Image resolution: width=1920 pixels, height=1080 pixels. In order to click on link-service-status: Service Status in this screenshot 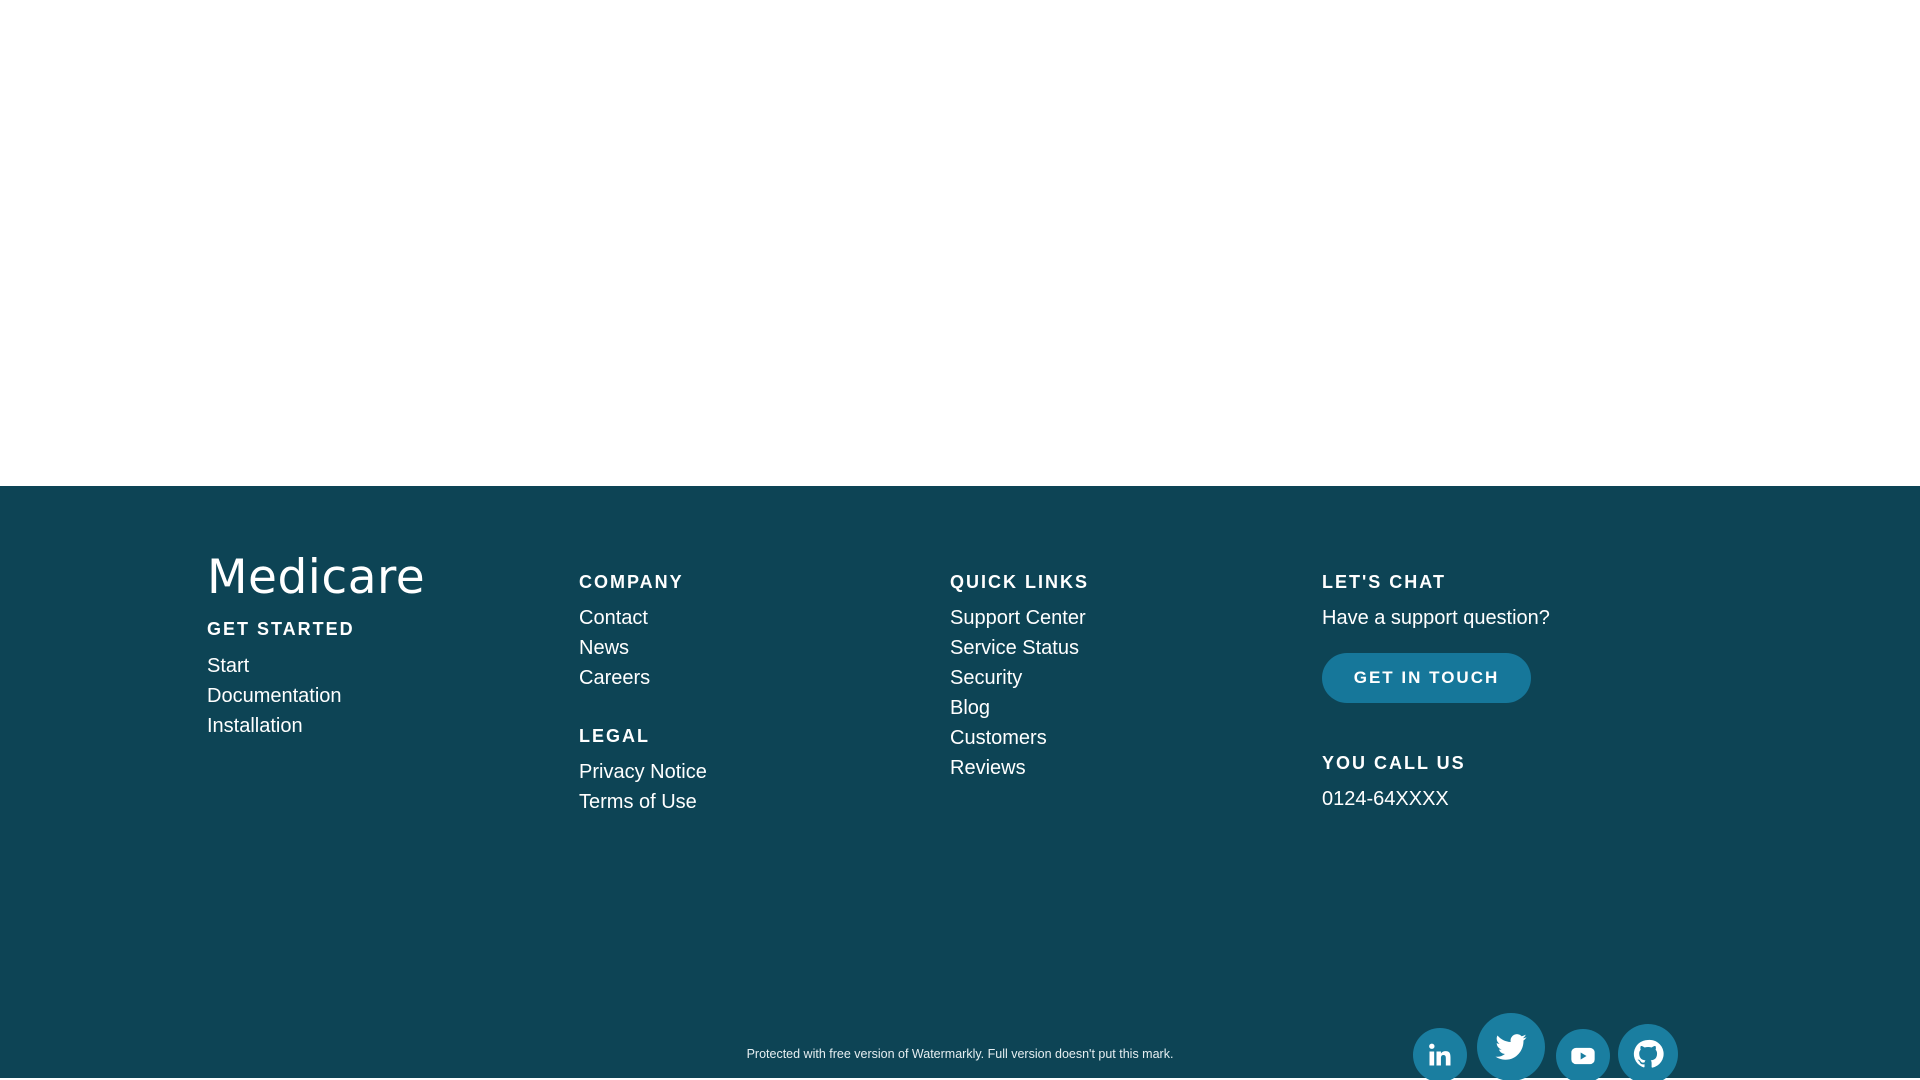, I will do `click(1014, 648)`.